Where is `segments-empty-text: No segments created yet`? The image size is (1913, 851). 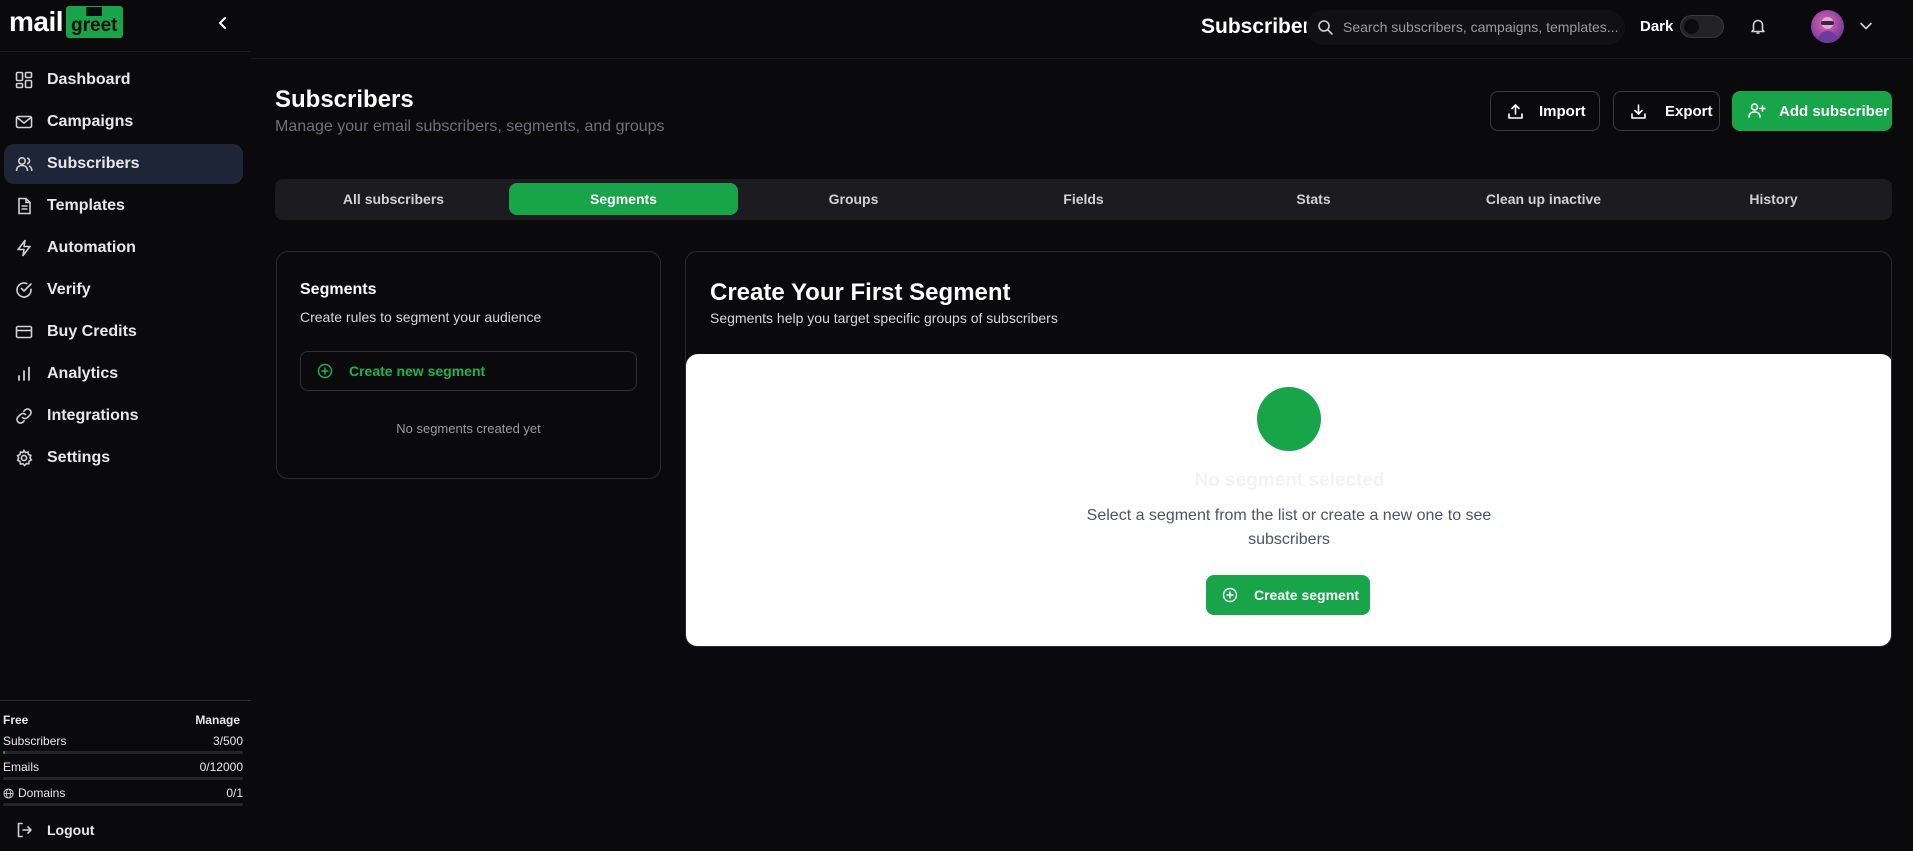
segments-empty-text: No segments created yet is located at coordinates (468, 428).